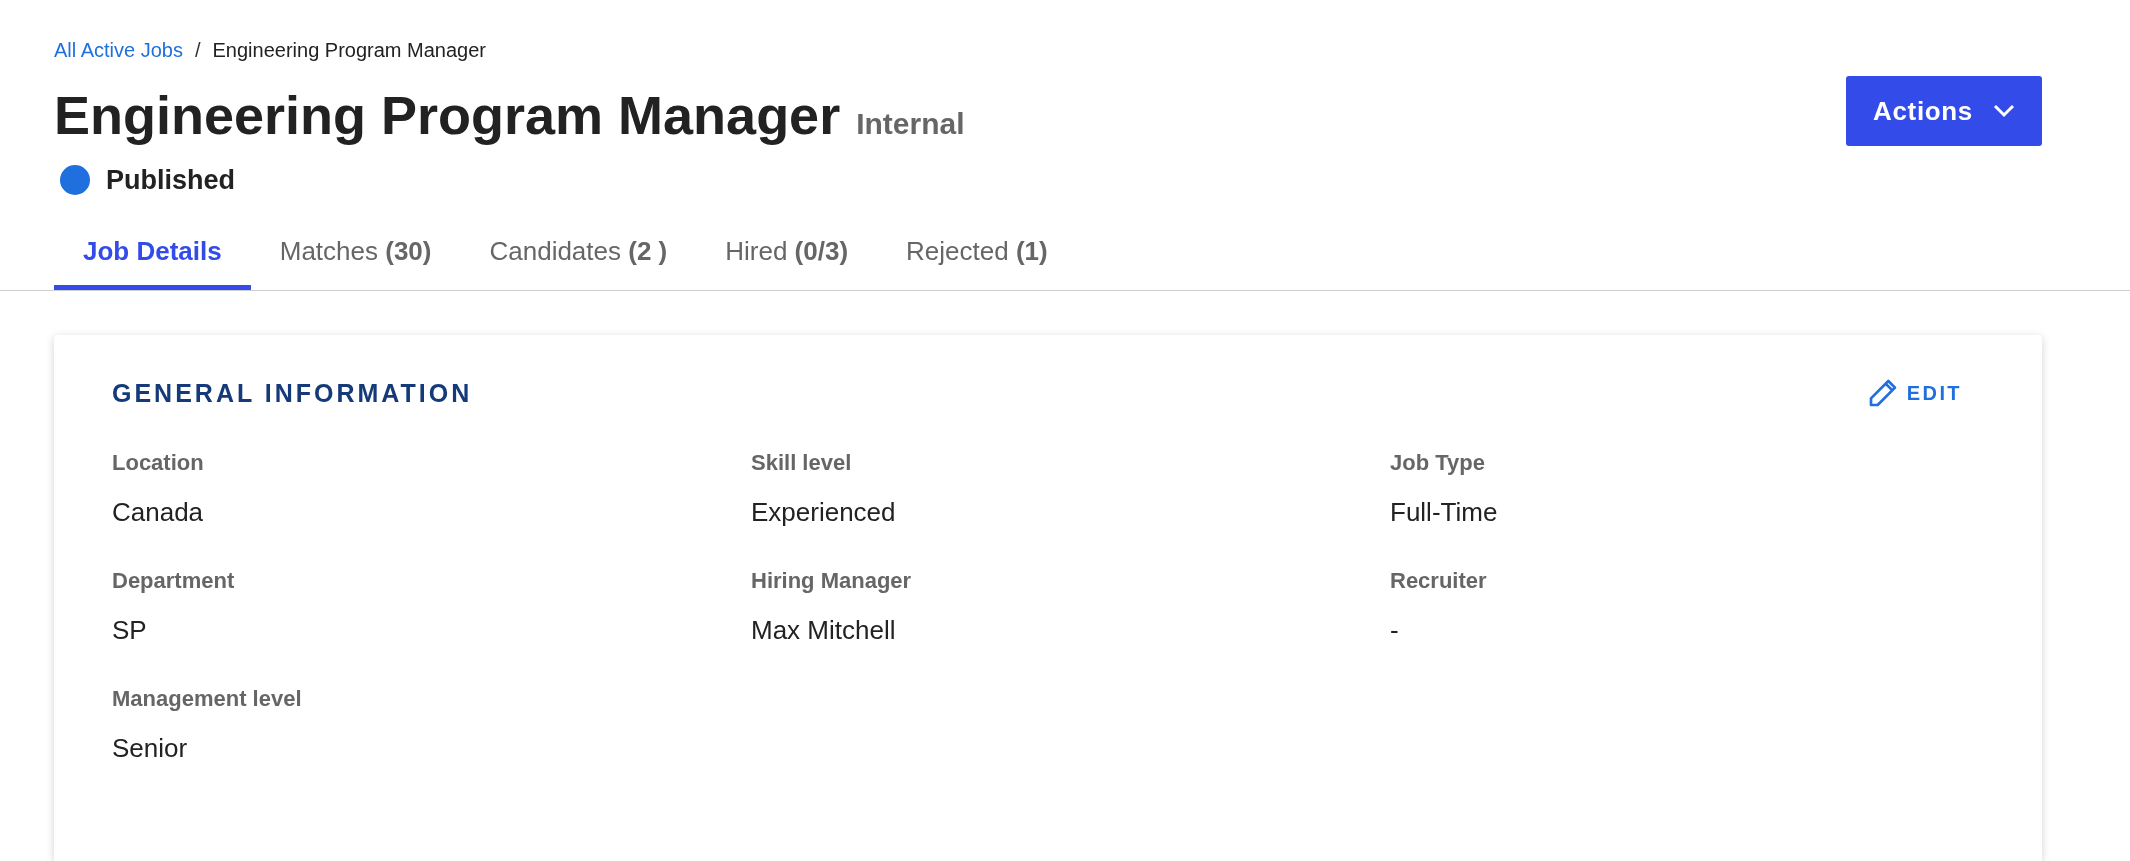  What do you see at coordinates (1944, 111) in the screenshot?
I see `actions-button: Actions` at bounding box center [1944, 111].